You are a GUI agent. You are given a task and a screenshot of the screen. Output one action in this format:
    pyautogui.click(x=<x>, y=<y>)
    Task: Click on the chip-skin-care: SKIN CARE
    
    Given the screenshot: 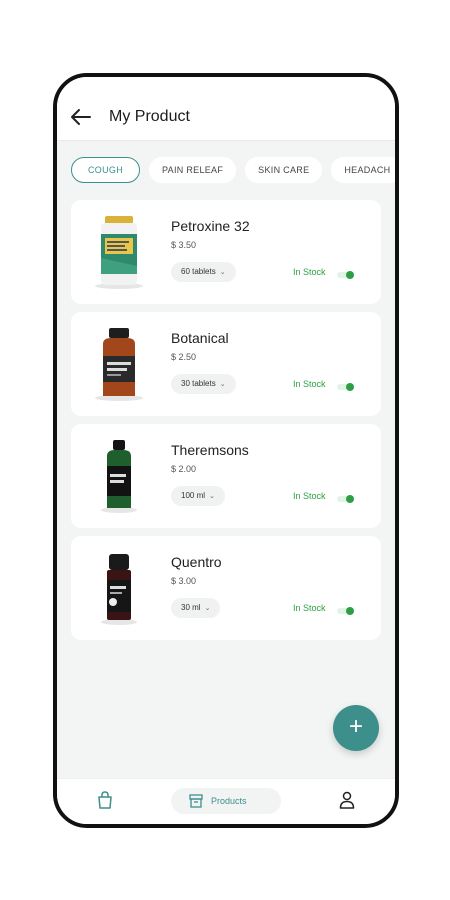 What is the action you would take?
    pyautogui.click(x=284, y=170)
    